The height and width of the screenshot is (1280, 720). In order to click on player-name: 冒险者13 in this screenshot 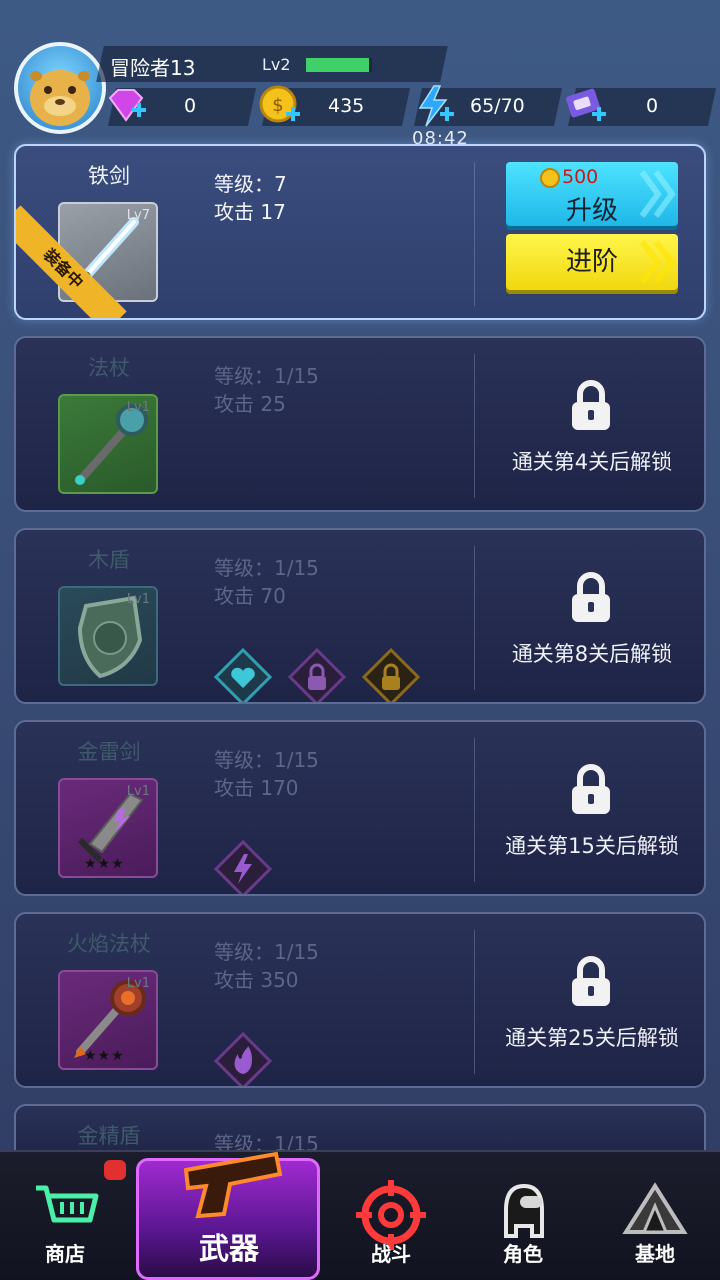, I will do `click(153, 68)`.